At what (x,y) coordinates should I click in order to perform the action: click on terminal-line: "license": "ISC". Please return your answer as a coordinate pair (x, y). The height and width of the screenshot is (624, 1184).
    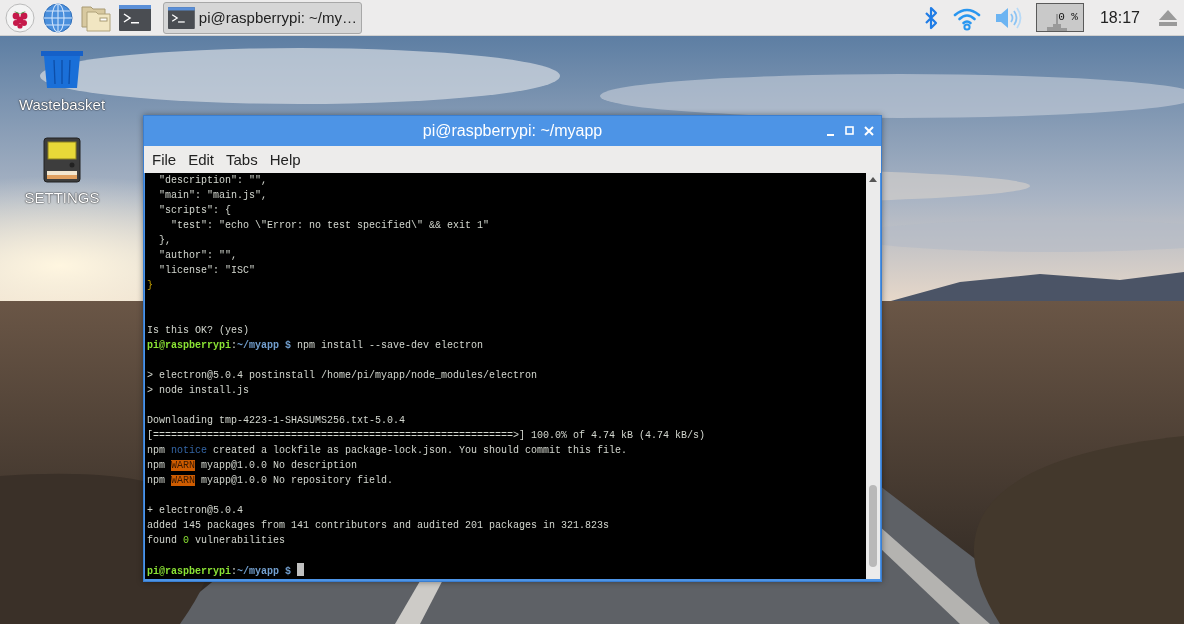
    Looking at the image, I should click on (207, 271).